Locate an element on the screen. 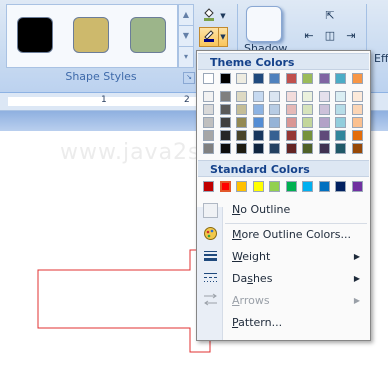 Image resolution: width=388 pixels, height=367 pixels. color-palette-icon is located at coordinates (210, 234).